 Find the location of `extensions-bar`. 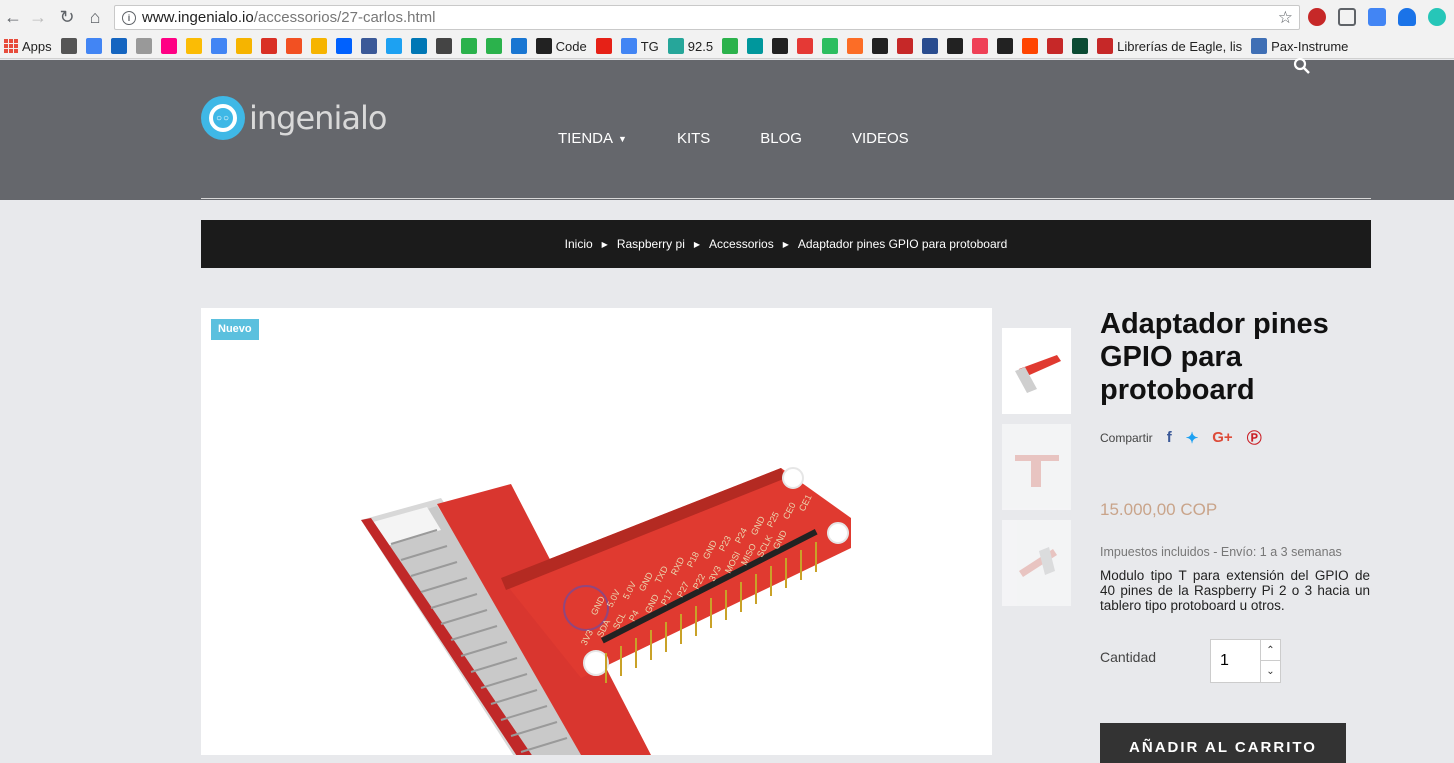

extensions-bar is located at coordinates (1377, 17).